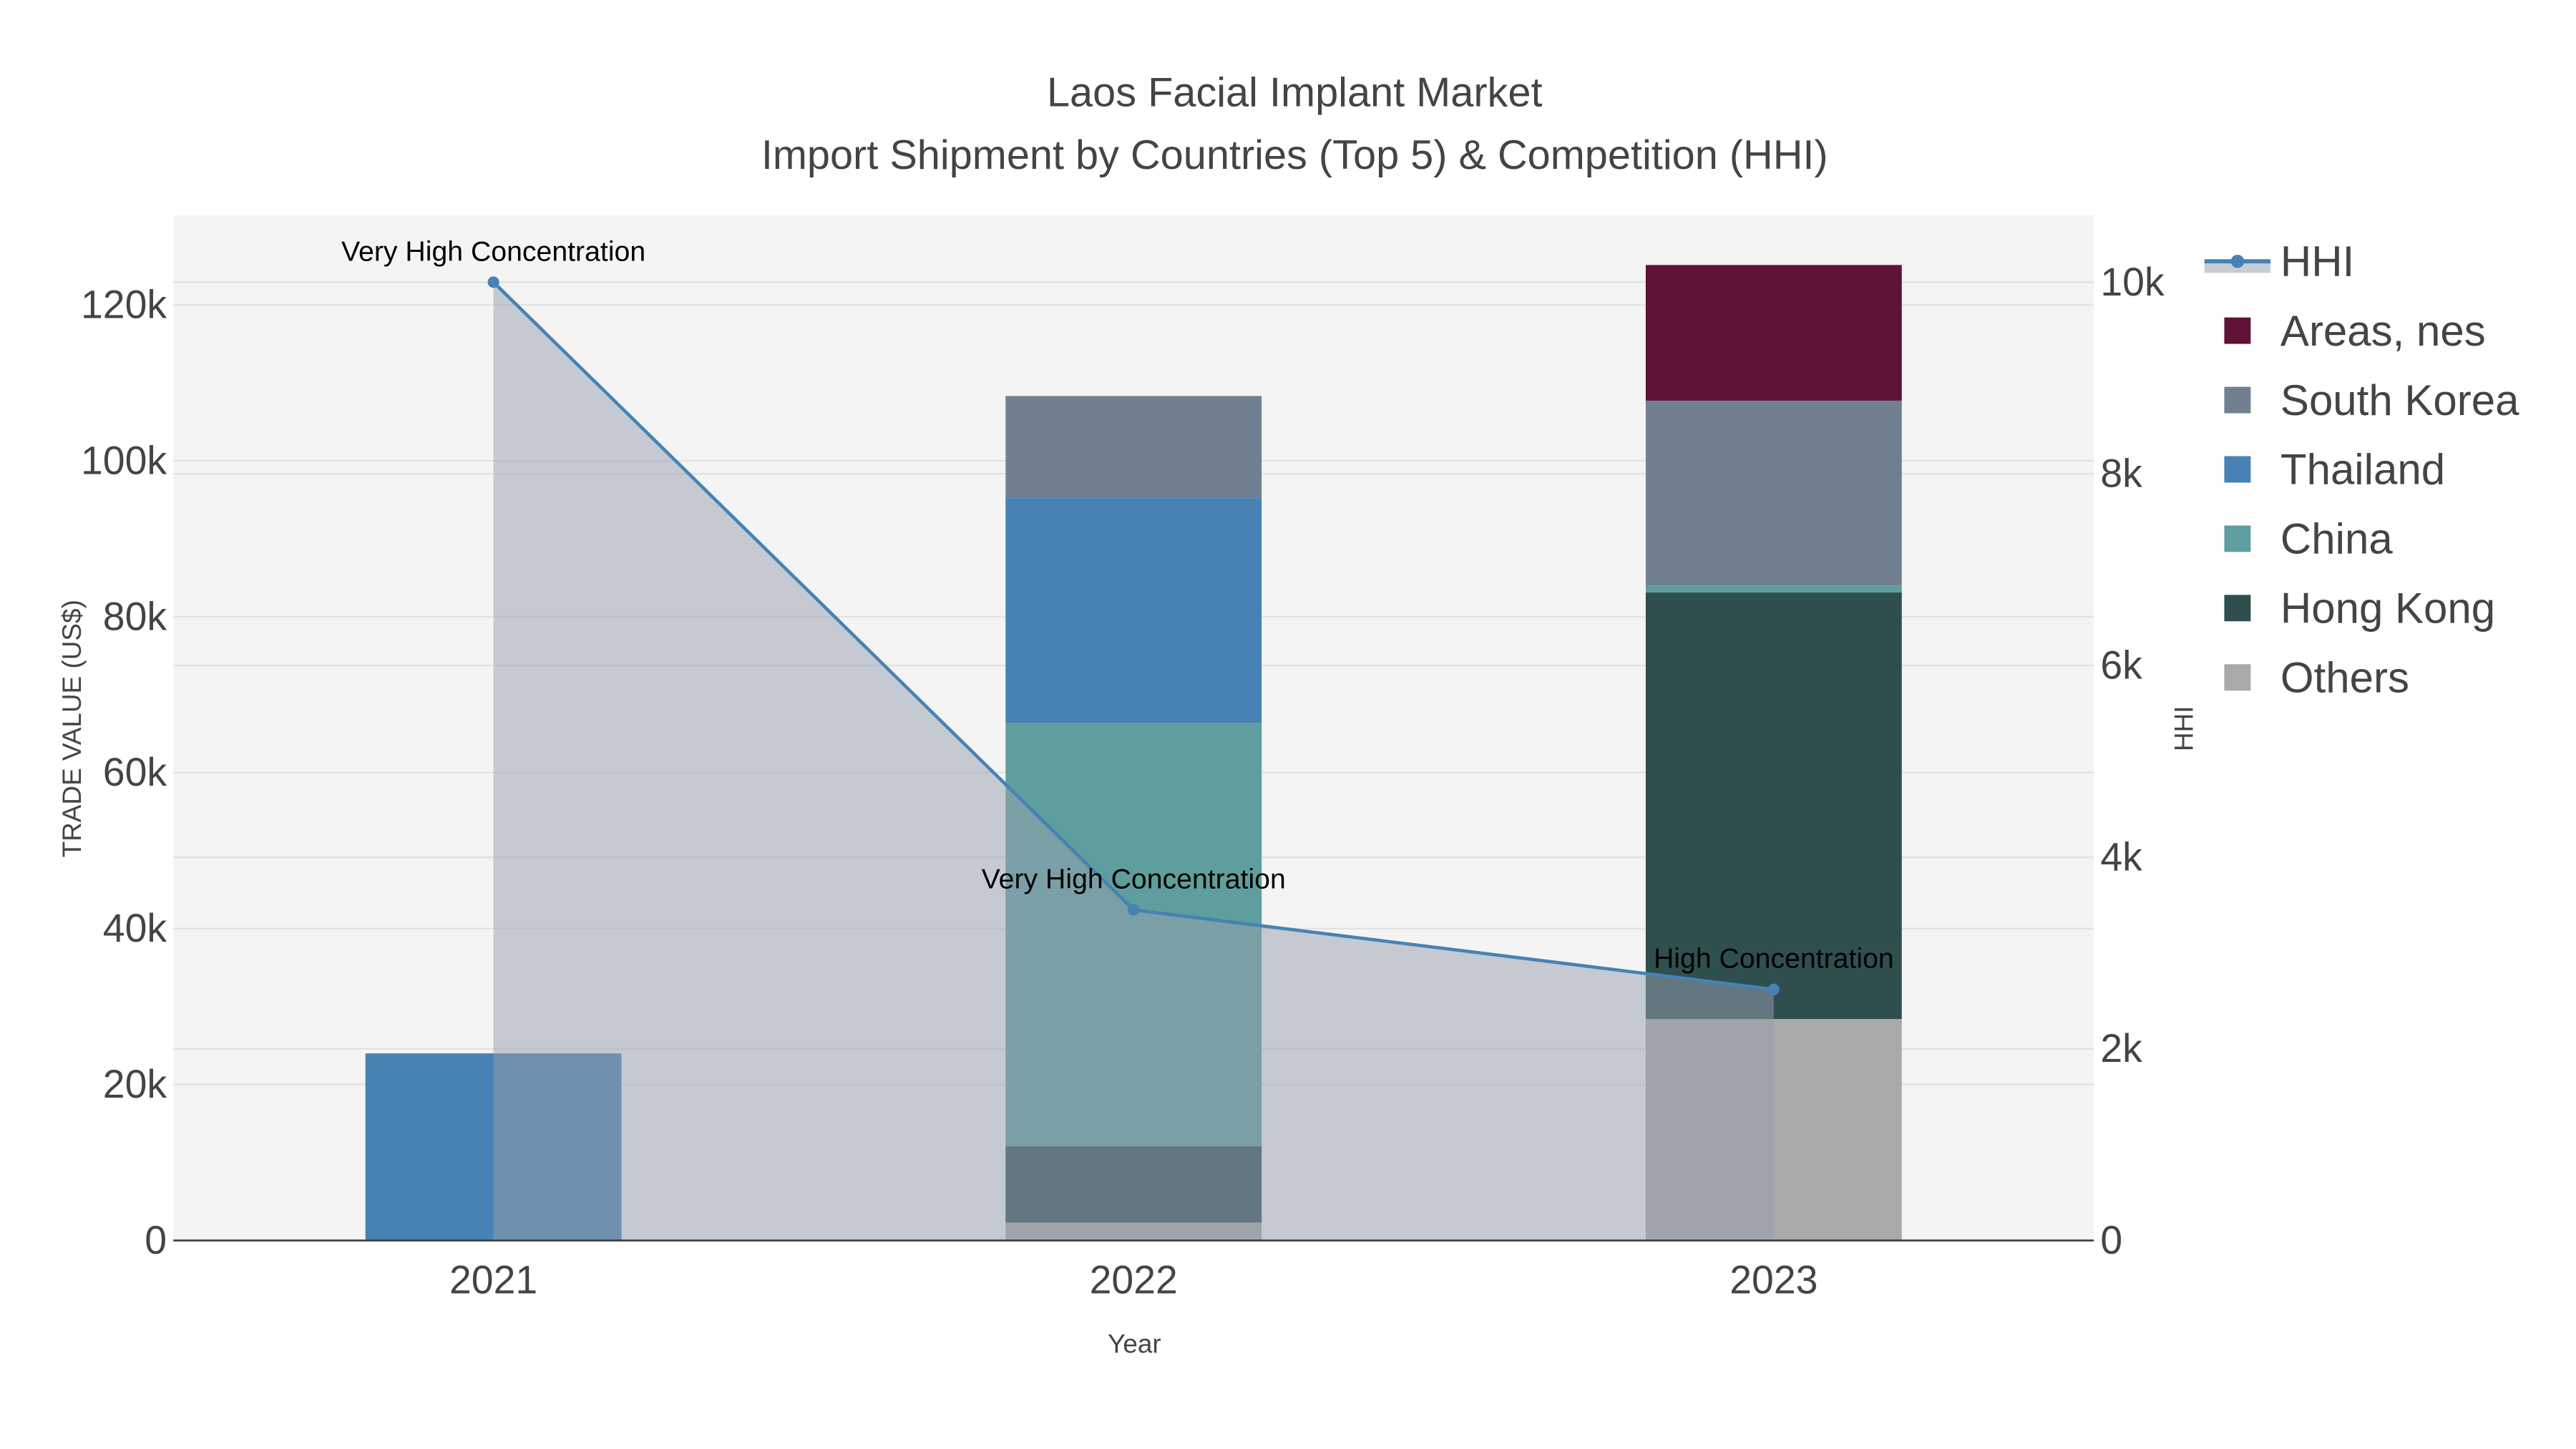  Describe the element at coordinates (1773, 1280) in the screenshot. I see `x-tick-label: 2023` at that location.